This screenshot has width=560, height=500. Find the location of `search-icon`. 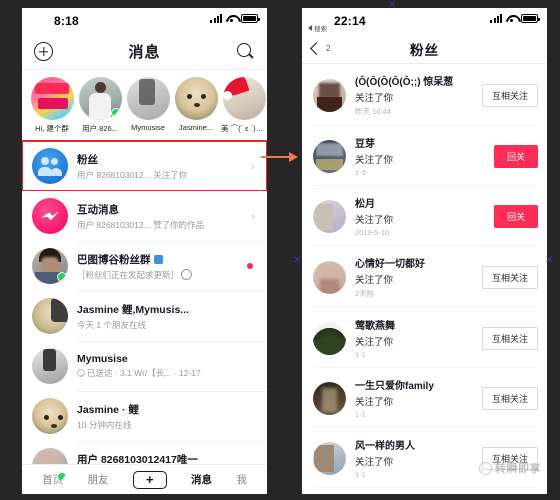

search-icon is located at coordinates (245, 51).